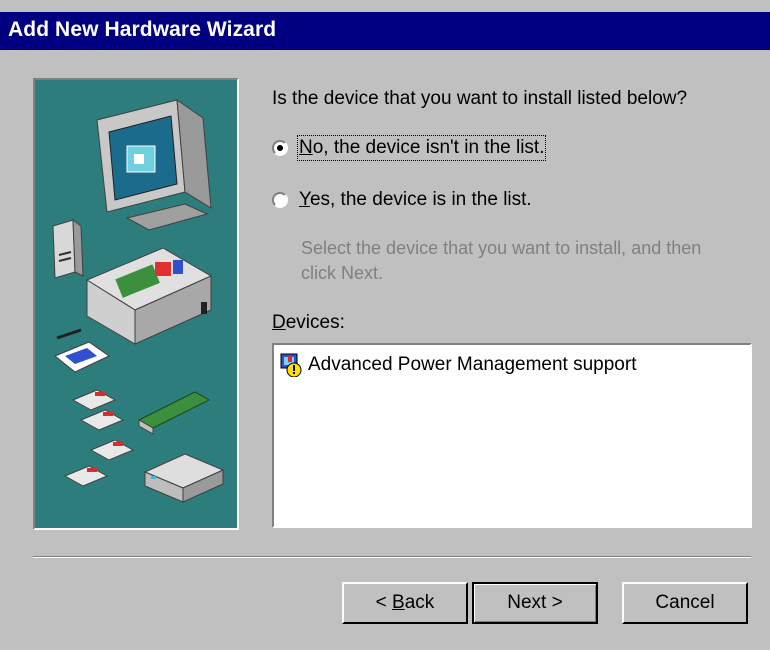 The height and width of the screenshot is (650, 770). I want to click on mnemonic-y: Y, so click(304, 199).